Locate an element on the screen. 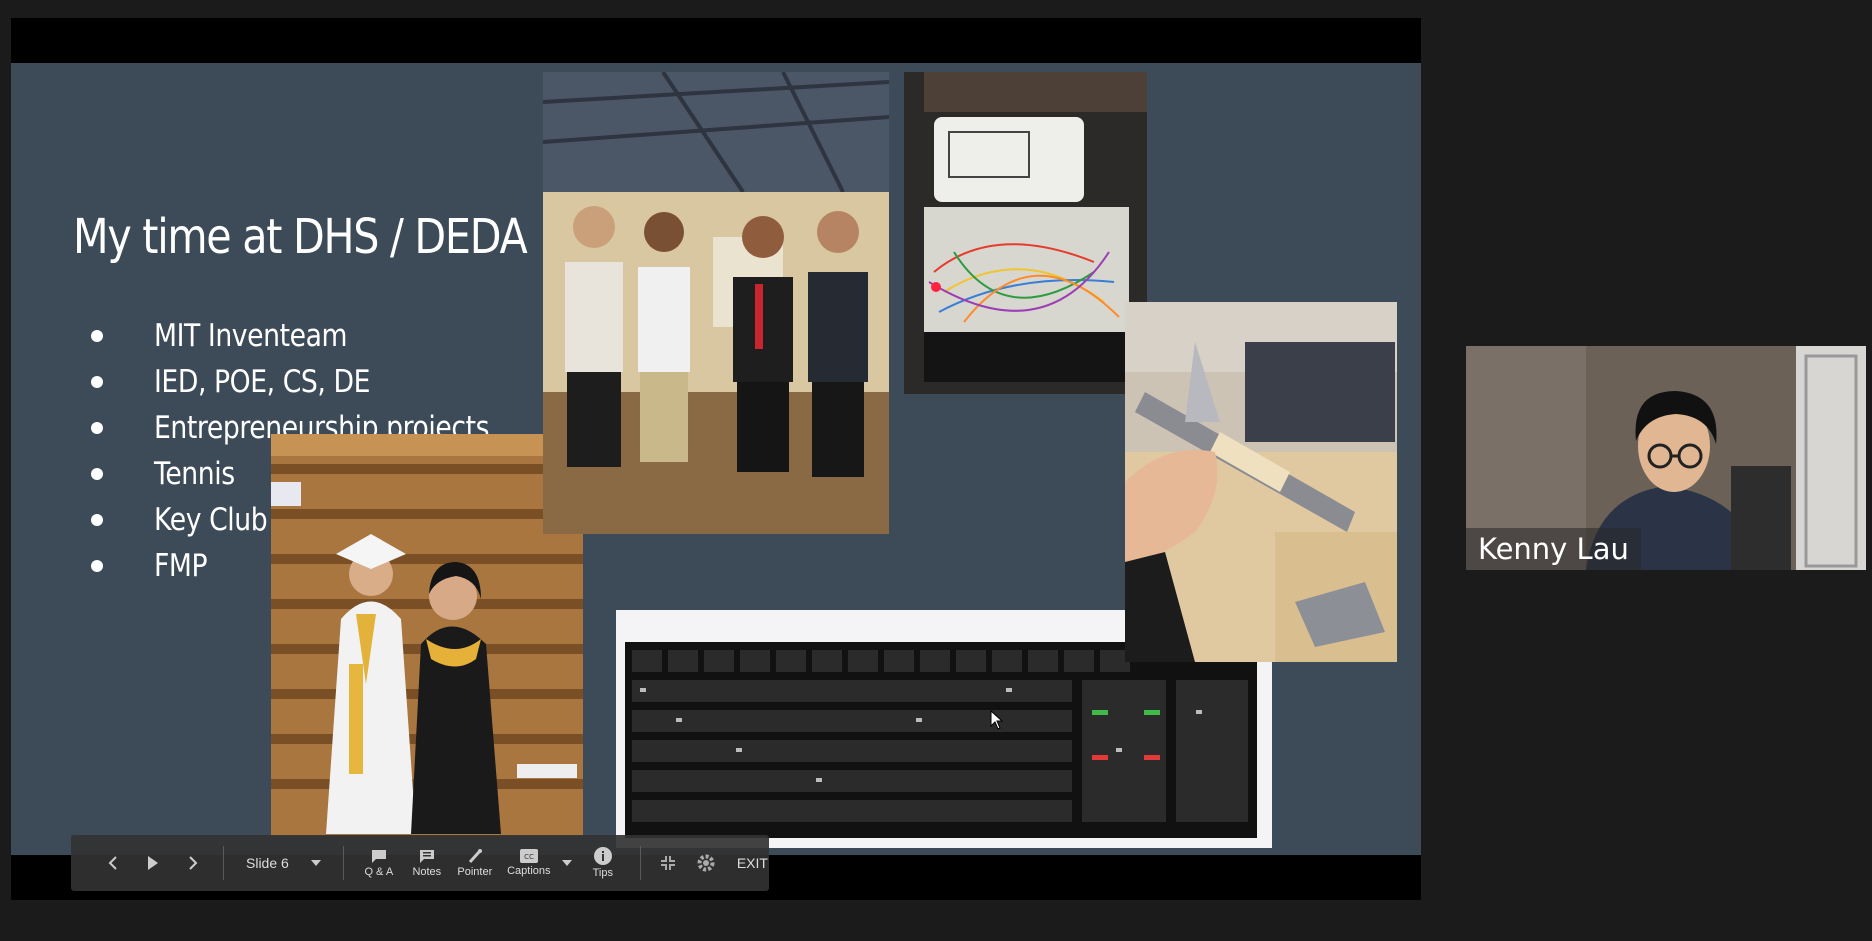  next-slide-button is located at coordinates (193, 863).